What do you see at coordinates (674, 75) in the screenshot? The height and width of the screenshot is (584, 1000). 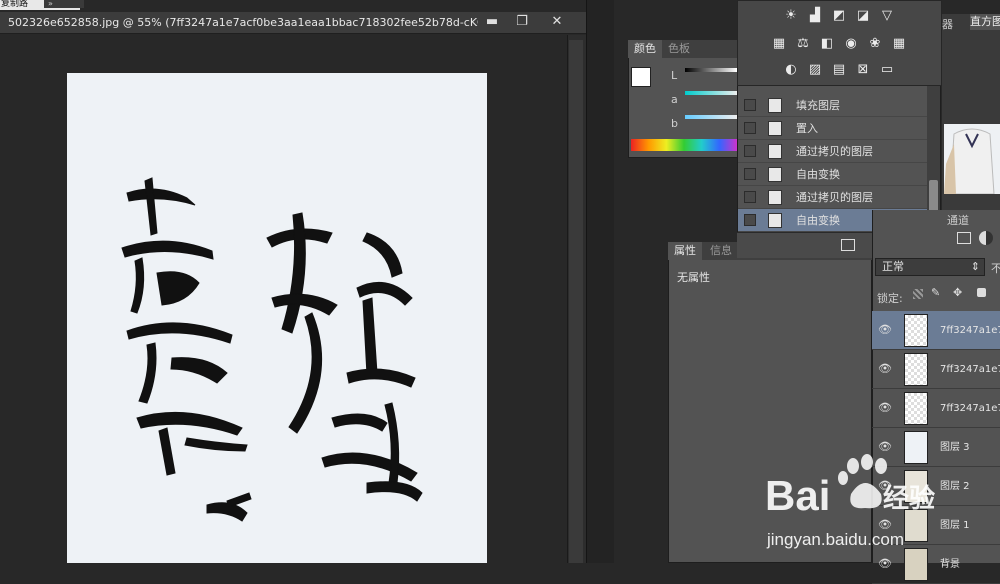 I see `channel-l-label: L` at bounding box center [674, 75].